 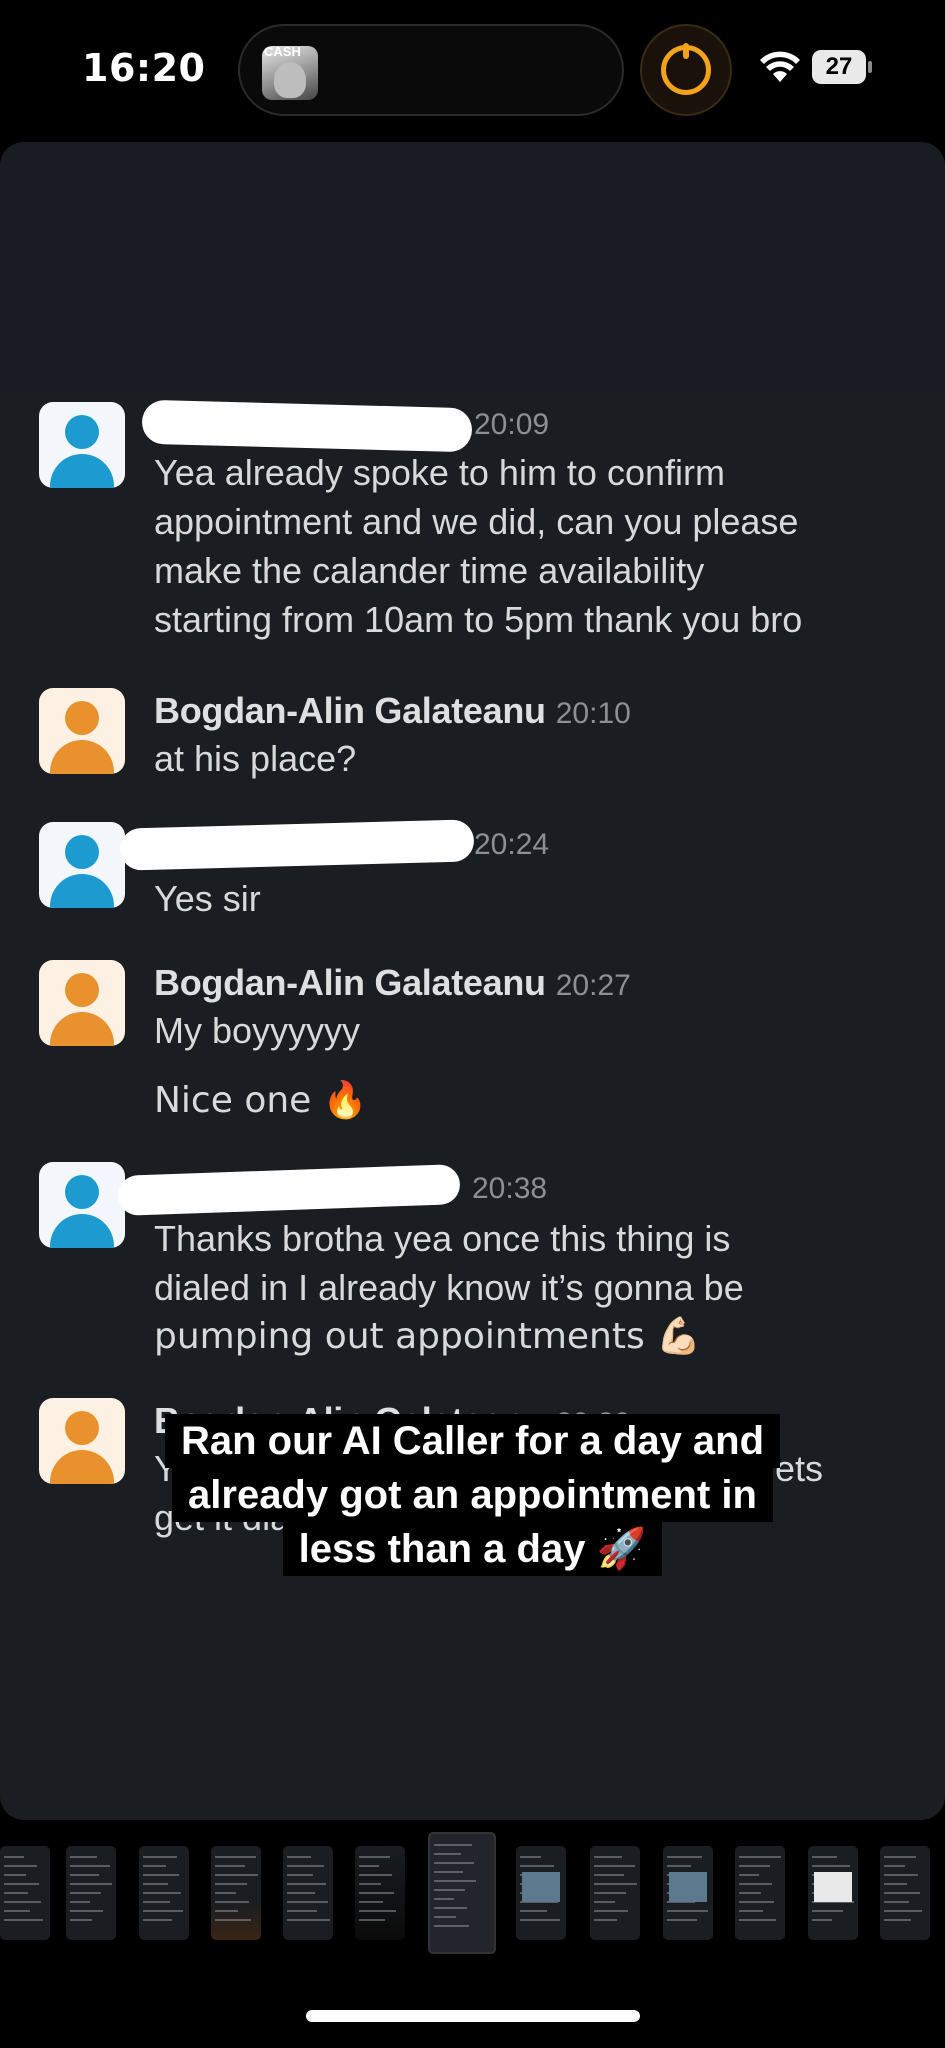 What do you see at coordinates (780, 66) in the screenshot?
I see `wifi-icon` at bounding box center [780, 66].